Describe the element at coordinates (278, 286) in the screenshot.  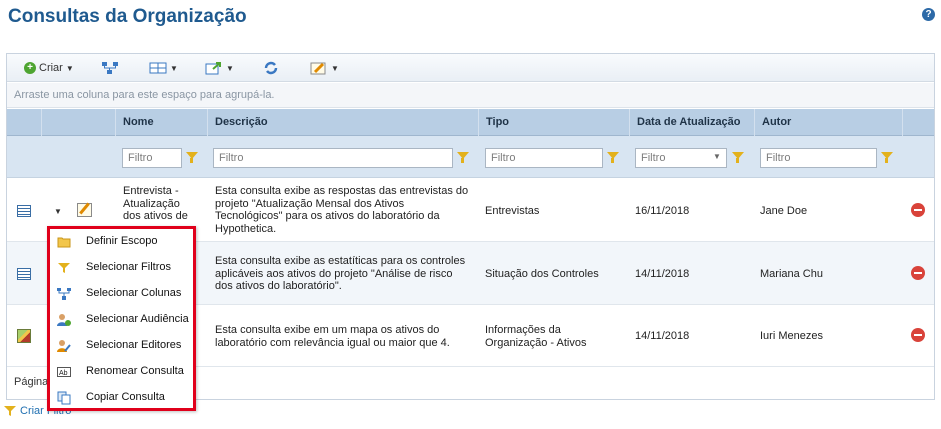
I see `row-description-line: dos ativos do laboratório".` at that location.